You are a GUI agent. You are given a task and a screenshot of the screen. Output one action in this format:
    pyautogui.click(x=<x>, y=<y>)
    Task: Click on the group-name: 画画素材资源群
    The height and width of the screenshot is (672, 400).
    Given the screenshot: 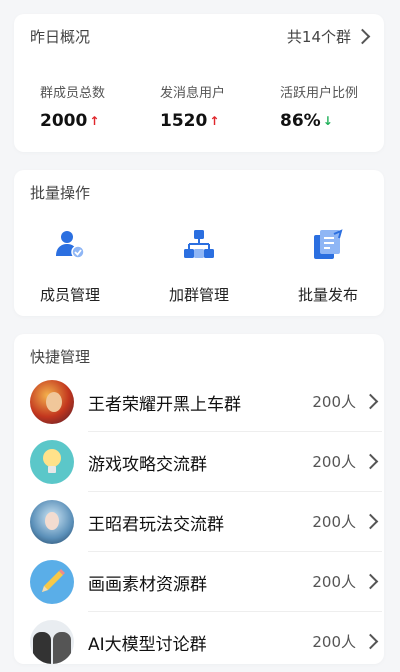 What is the action you would take?
    pyautogui.click(x=147, y=585)
    